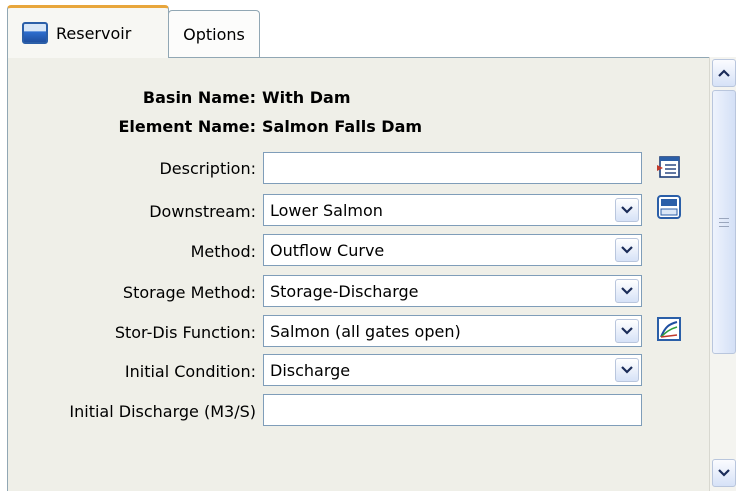 Image resolution: width=736 pixels, height=491 pixels. I want to click on stor-dis-function-select: Salmon (all gates open), so click(452, 331).